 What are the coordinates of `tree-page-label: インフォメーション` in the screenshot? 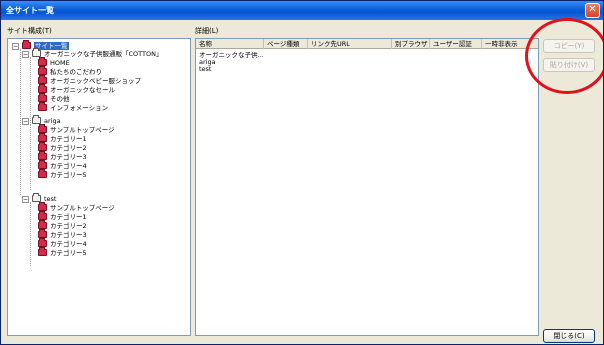 It's located at (79, 108).